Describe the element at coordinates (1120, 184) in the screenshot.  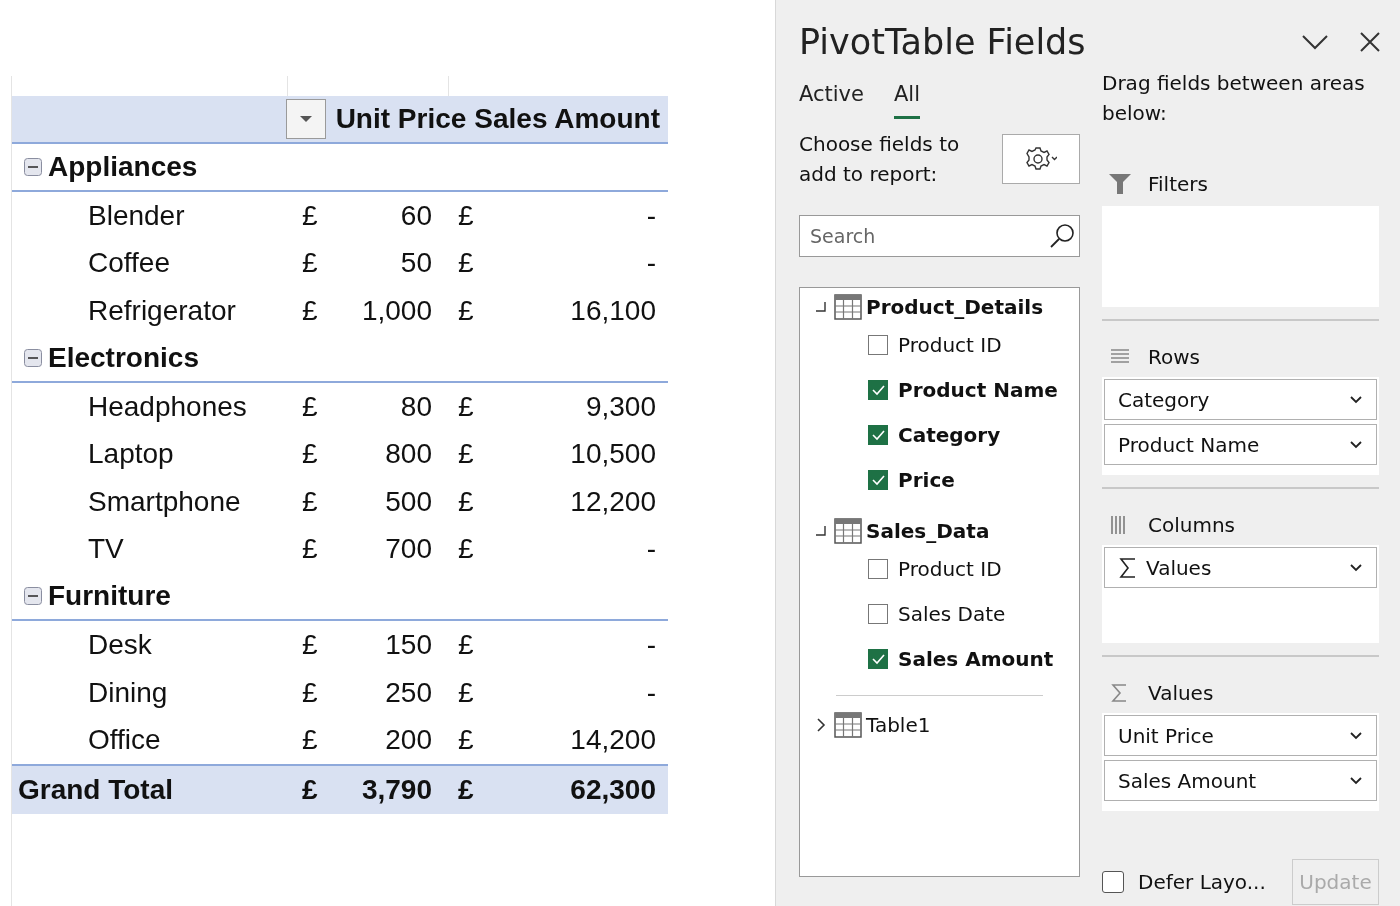
I see `funnel-icon` at that location.